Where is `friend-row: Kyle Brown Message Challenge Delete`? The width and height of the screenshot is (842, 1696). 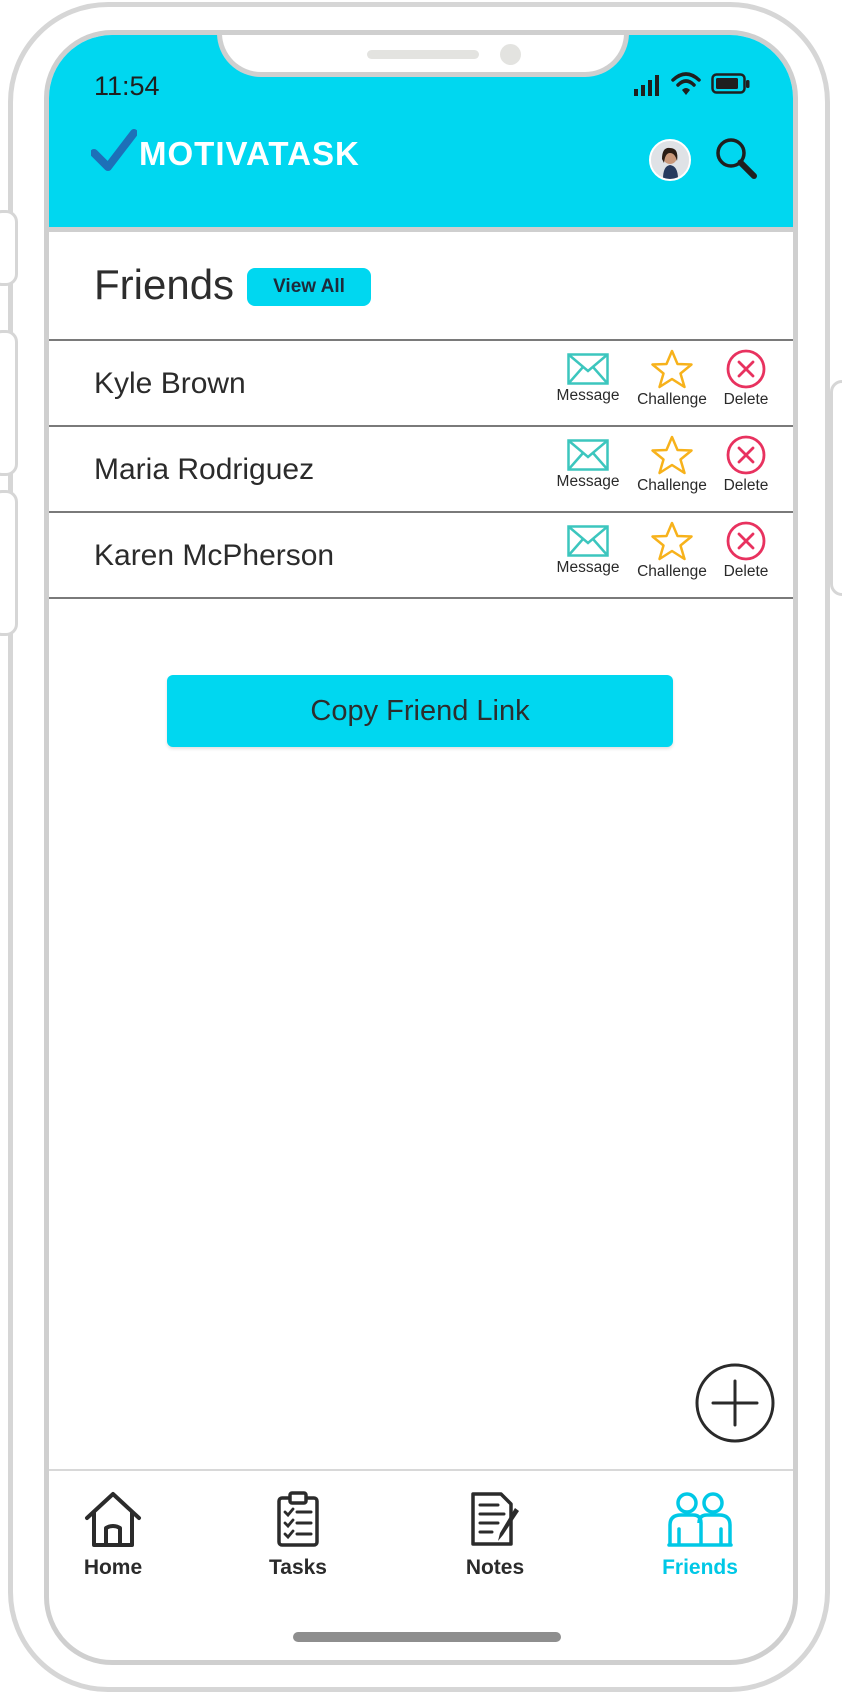
friend-row: Kyle Brown Message Challenge Delete is located at coordinates (421, 384).